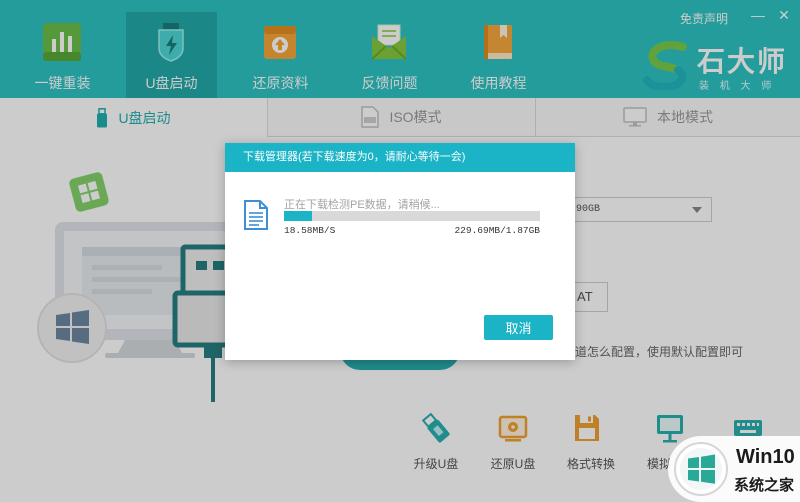 The height and width of the screenshot is (502, 800). I want to click on watermark-brand: Win10, so click(765, 457).